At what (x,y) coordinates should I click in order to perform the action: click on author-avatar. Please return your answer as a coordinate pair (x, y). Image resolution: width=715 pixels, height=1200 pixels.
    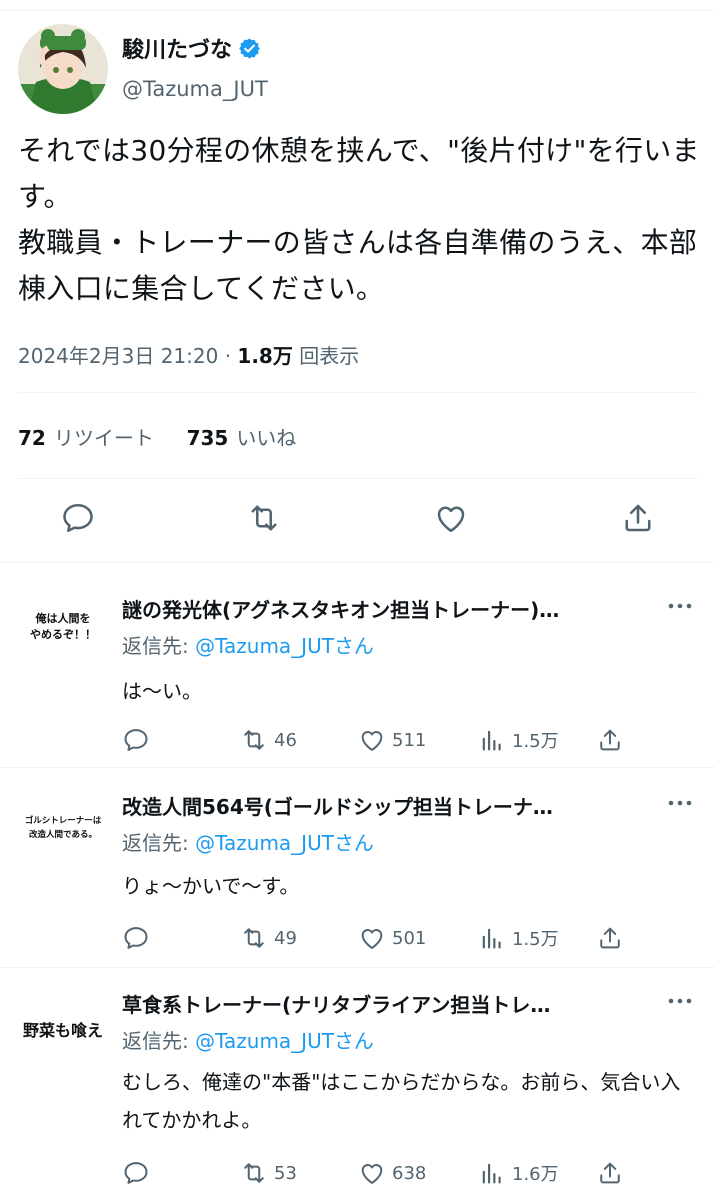
    Looking at the image, I should click on (63, 69).